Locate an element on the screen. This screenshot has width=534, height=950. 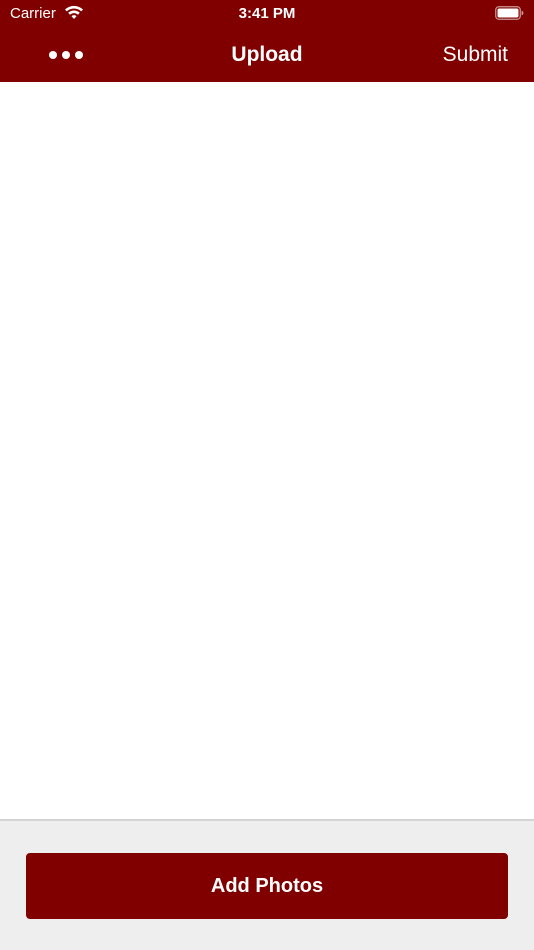
status-bar: Carrier 3:41 PM is located at coordinates (267, 14).